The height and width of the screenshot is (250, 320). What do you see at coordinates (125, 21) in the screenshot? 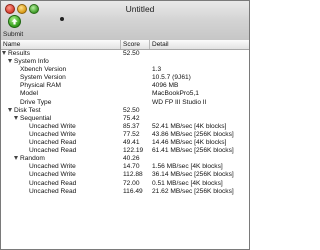
I see `title-bar: Untitled Submit` at bounding box center [125, 21].